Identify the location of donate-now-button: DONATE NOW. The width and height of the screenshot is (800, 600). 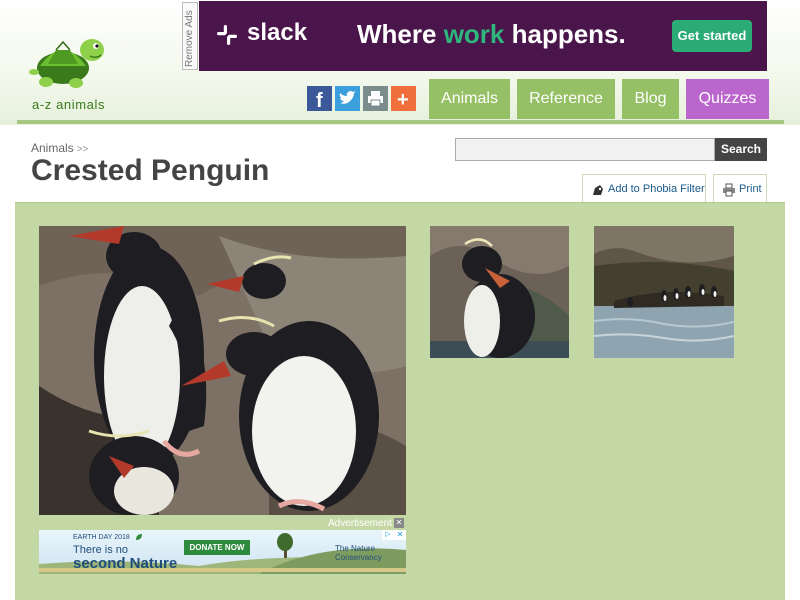
(217, 547).